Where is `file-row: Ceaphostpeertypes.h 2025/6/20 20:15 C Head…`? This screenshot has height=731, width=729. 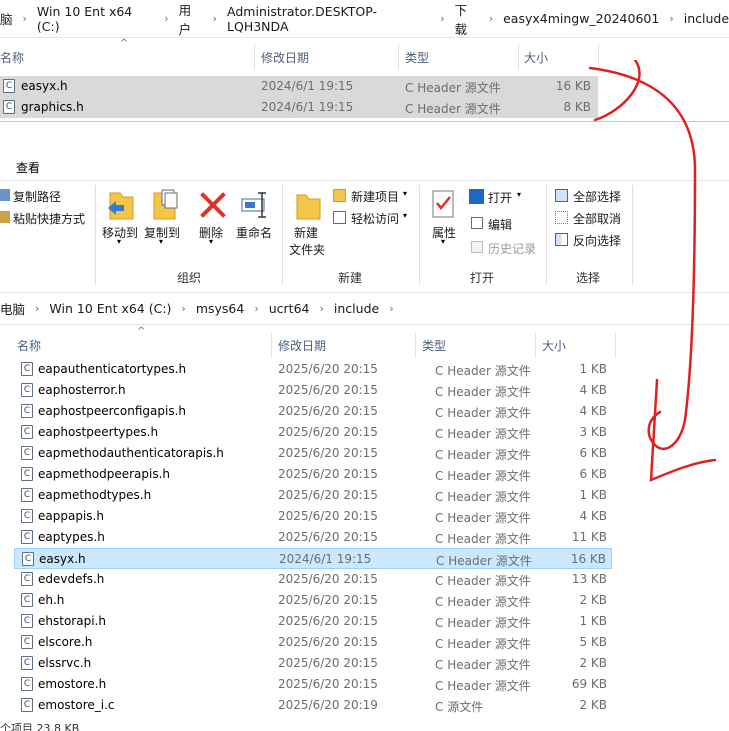 file-row: Ceaphostpeertypes.h 2025/6/20 20:15 C Head… is located at coordinates (313, 432).